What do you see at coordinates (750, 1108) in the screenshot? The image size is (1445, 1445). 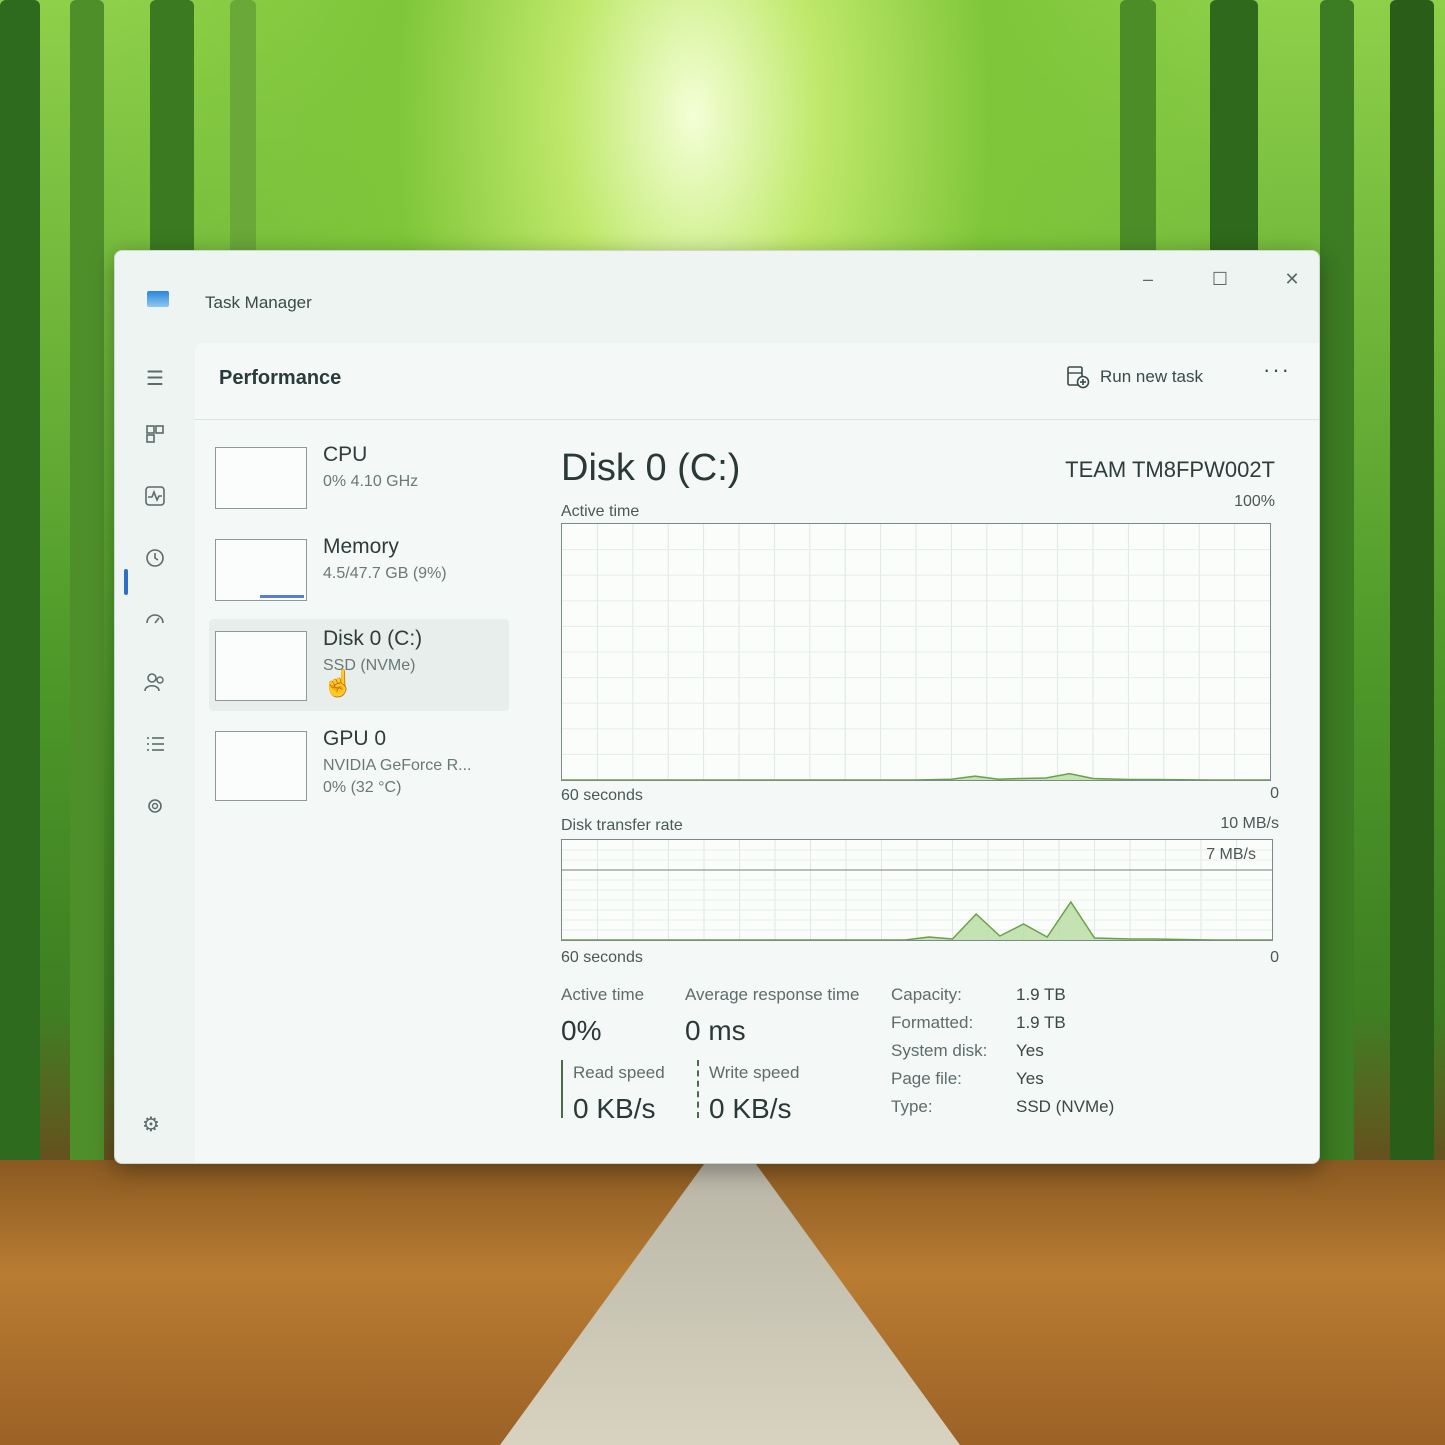 I see `stat-write-speed-value: 0 KB/s` at bounding box center [750, 1108].